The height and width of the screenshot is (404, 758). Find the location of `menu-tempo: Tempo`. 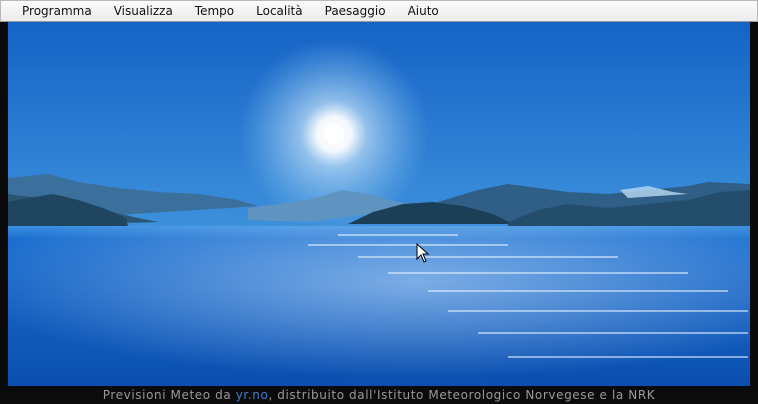

menu-tempo: Tempo is located at coordinates (214, 11).